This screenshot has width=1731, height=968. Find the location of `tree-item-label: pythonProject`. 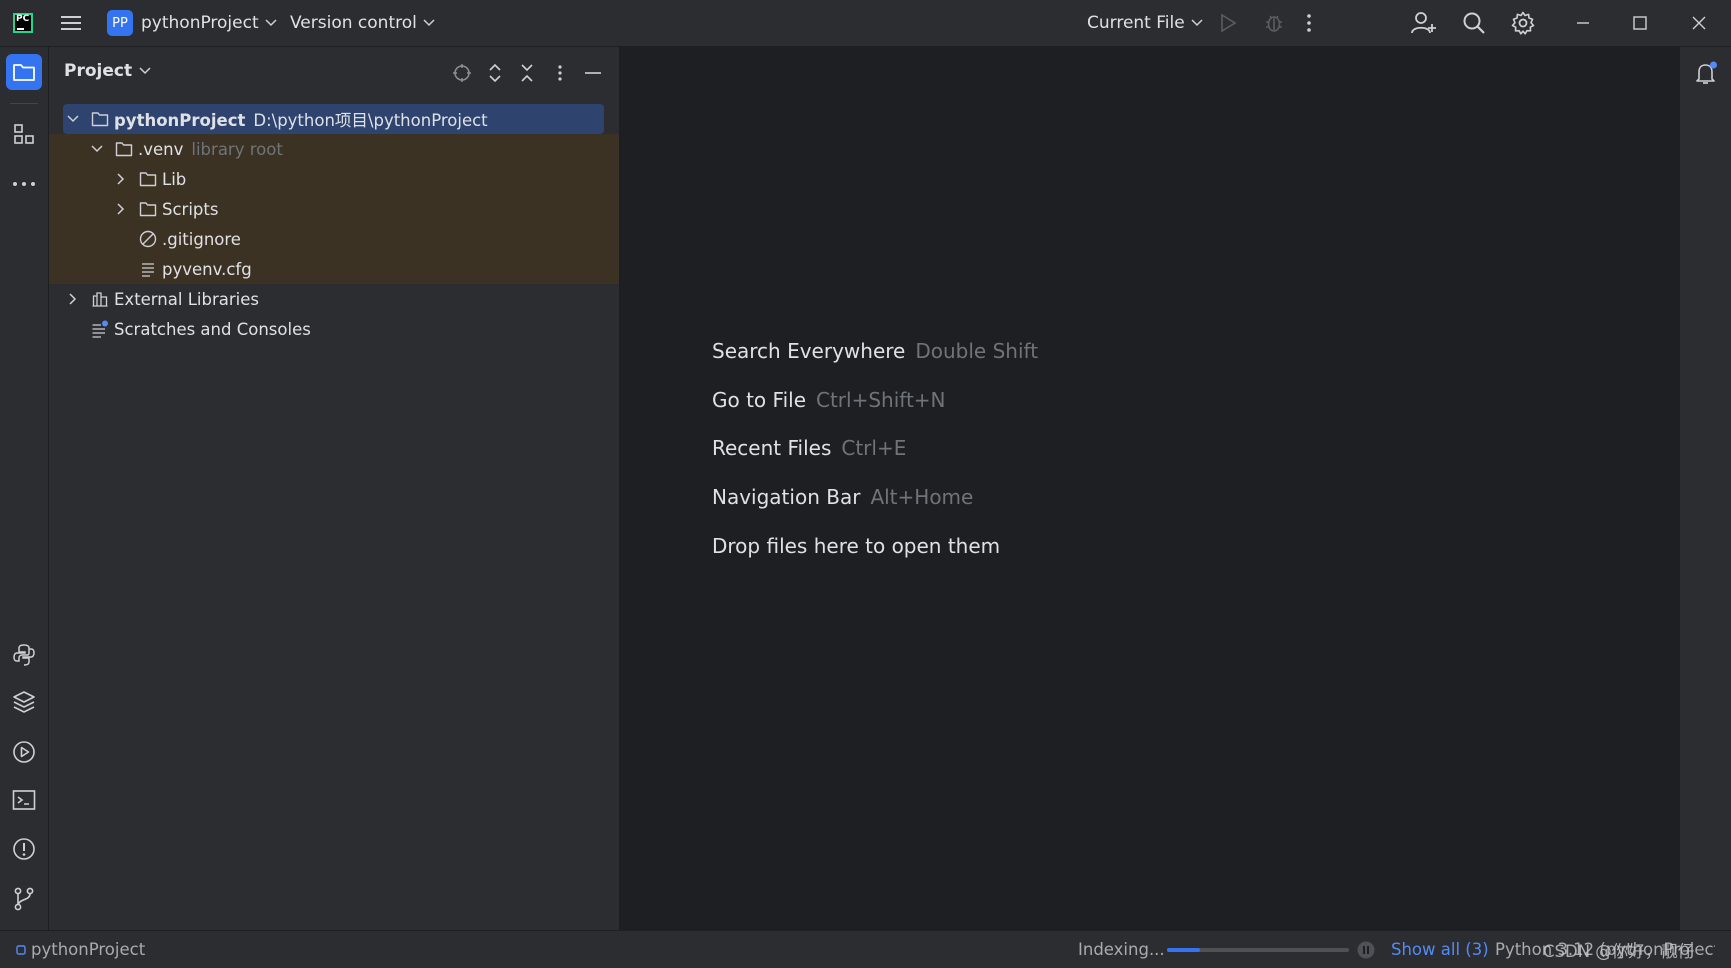

tree-item-label: pythonProject is located at coordinates (180, 120).